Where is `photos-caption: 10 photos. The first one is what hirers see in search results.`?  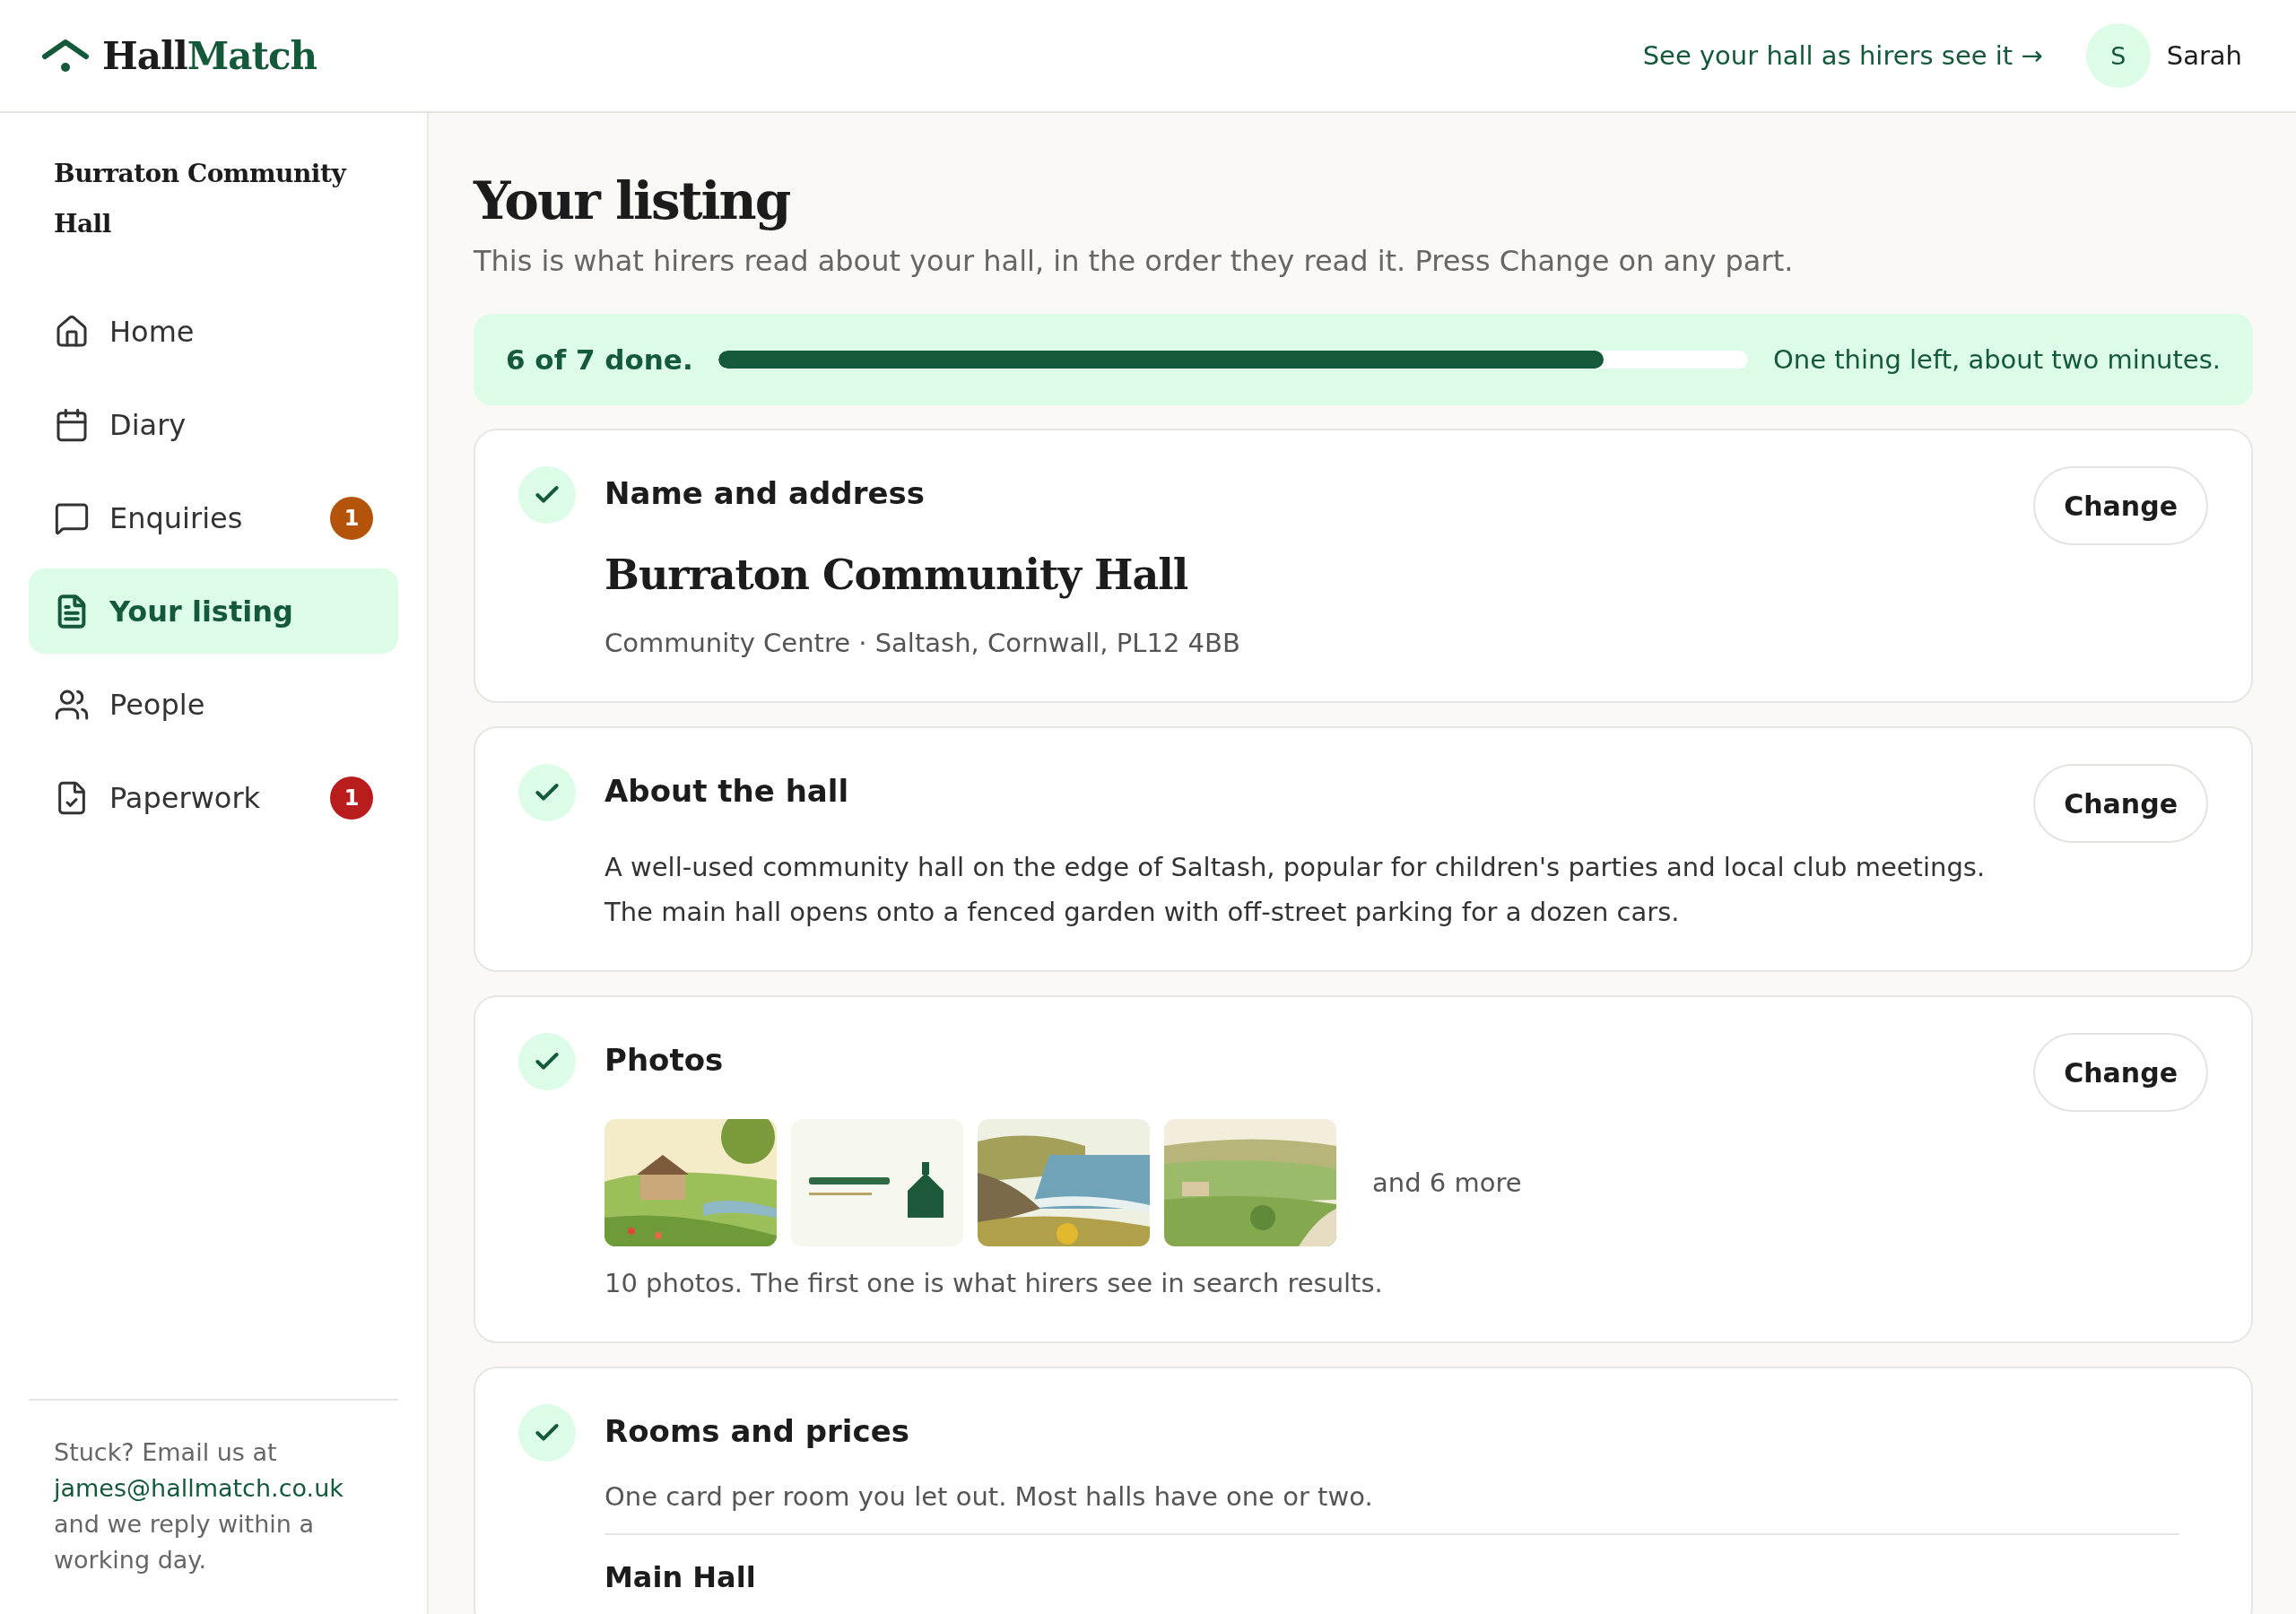 photos-caption: 10 photos. The first one is what hirers see in search results. is located at coordinates (994, 1283).